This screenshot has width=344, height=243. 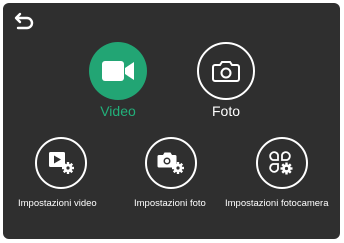 I want to click on photo-camera-icon, so click(x=226, y=71).